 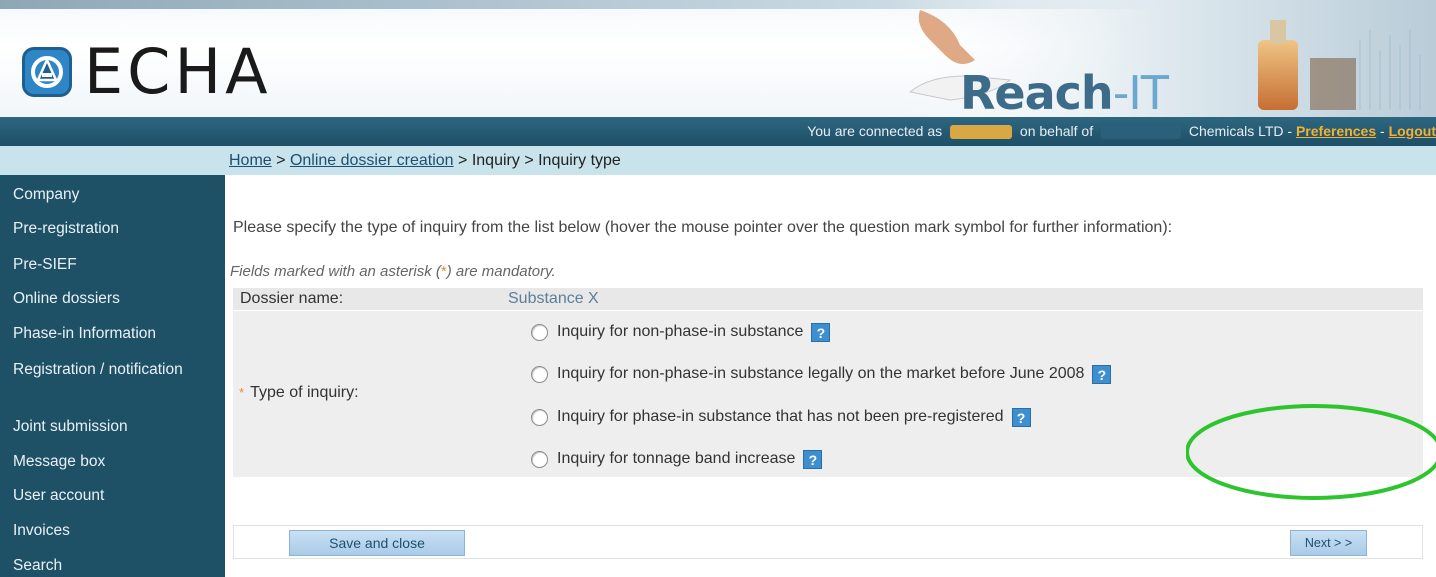 I want to click on sidebar-item-phase-in-information: Phase-in Information, so click(x=112, y=333).